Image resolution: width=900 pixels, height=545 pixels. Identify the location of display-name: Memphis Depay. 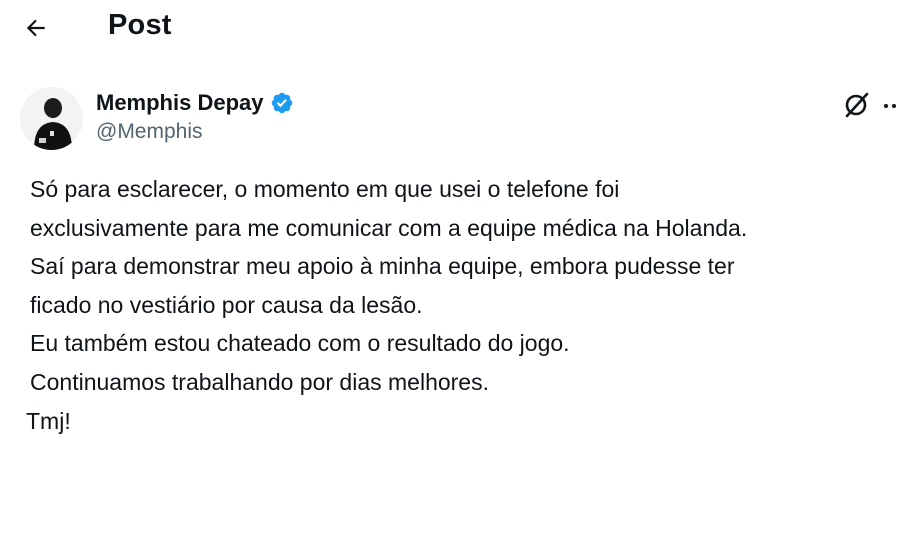
(180, 103).